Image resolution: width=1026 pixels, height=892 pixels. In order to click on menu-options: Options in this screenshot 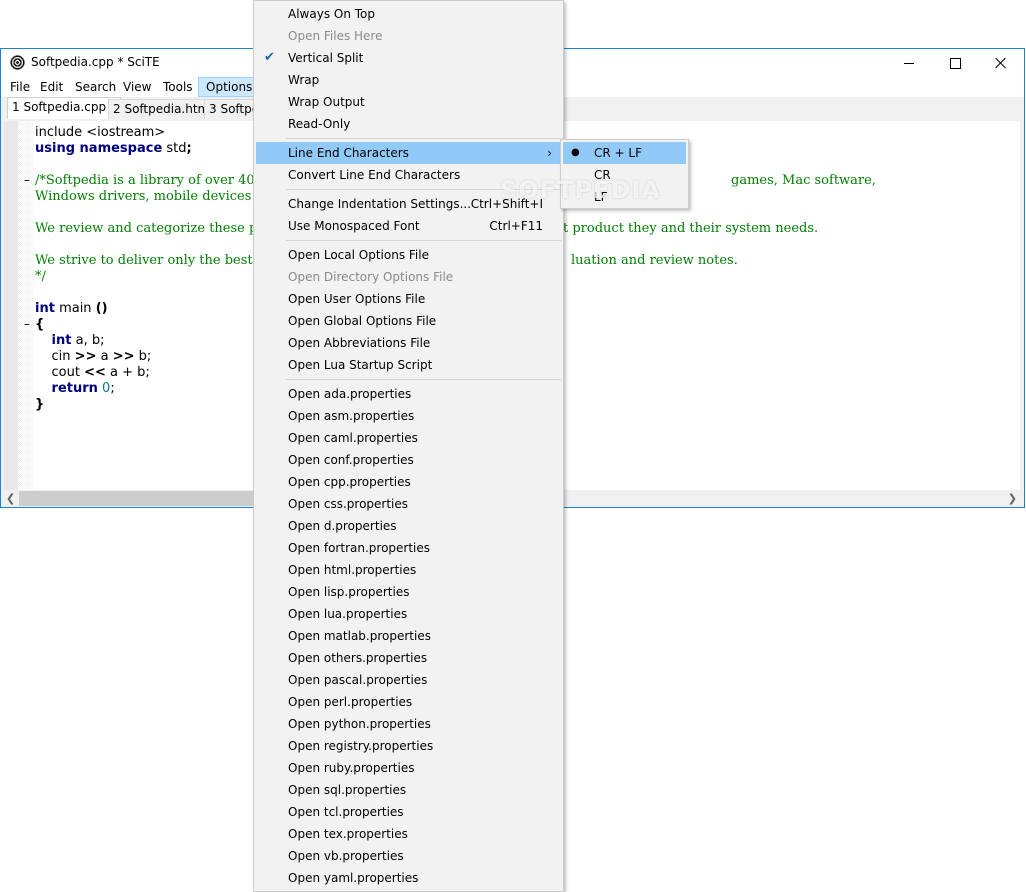, I will do `click(229, 87)`.